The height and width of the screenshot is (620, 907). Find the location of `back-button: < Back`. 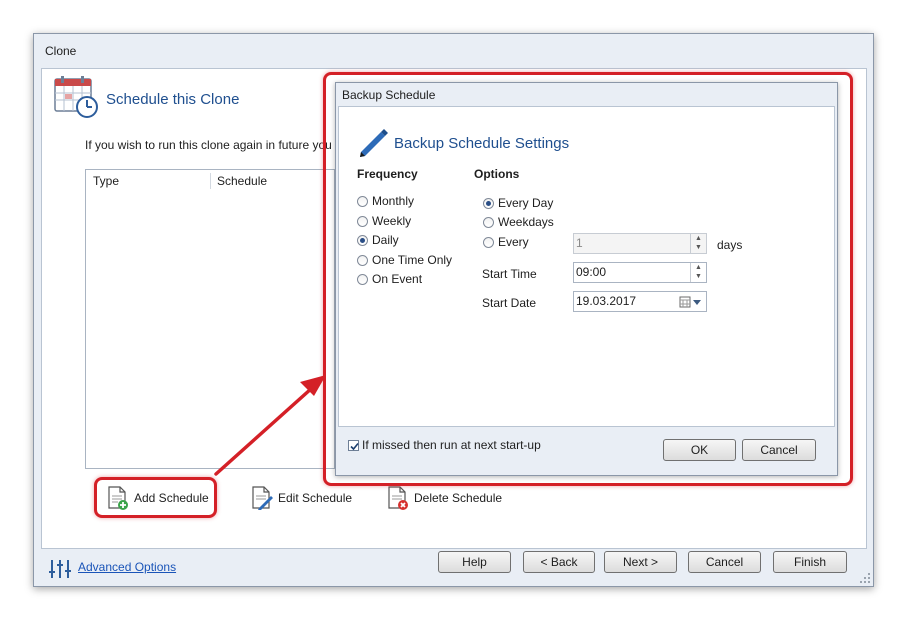

back-button: < Back is located at coordinates (559, 562).